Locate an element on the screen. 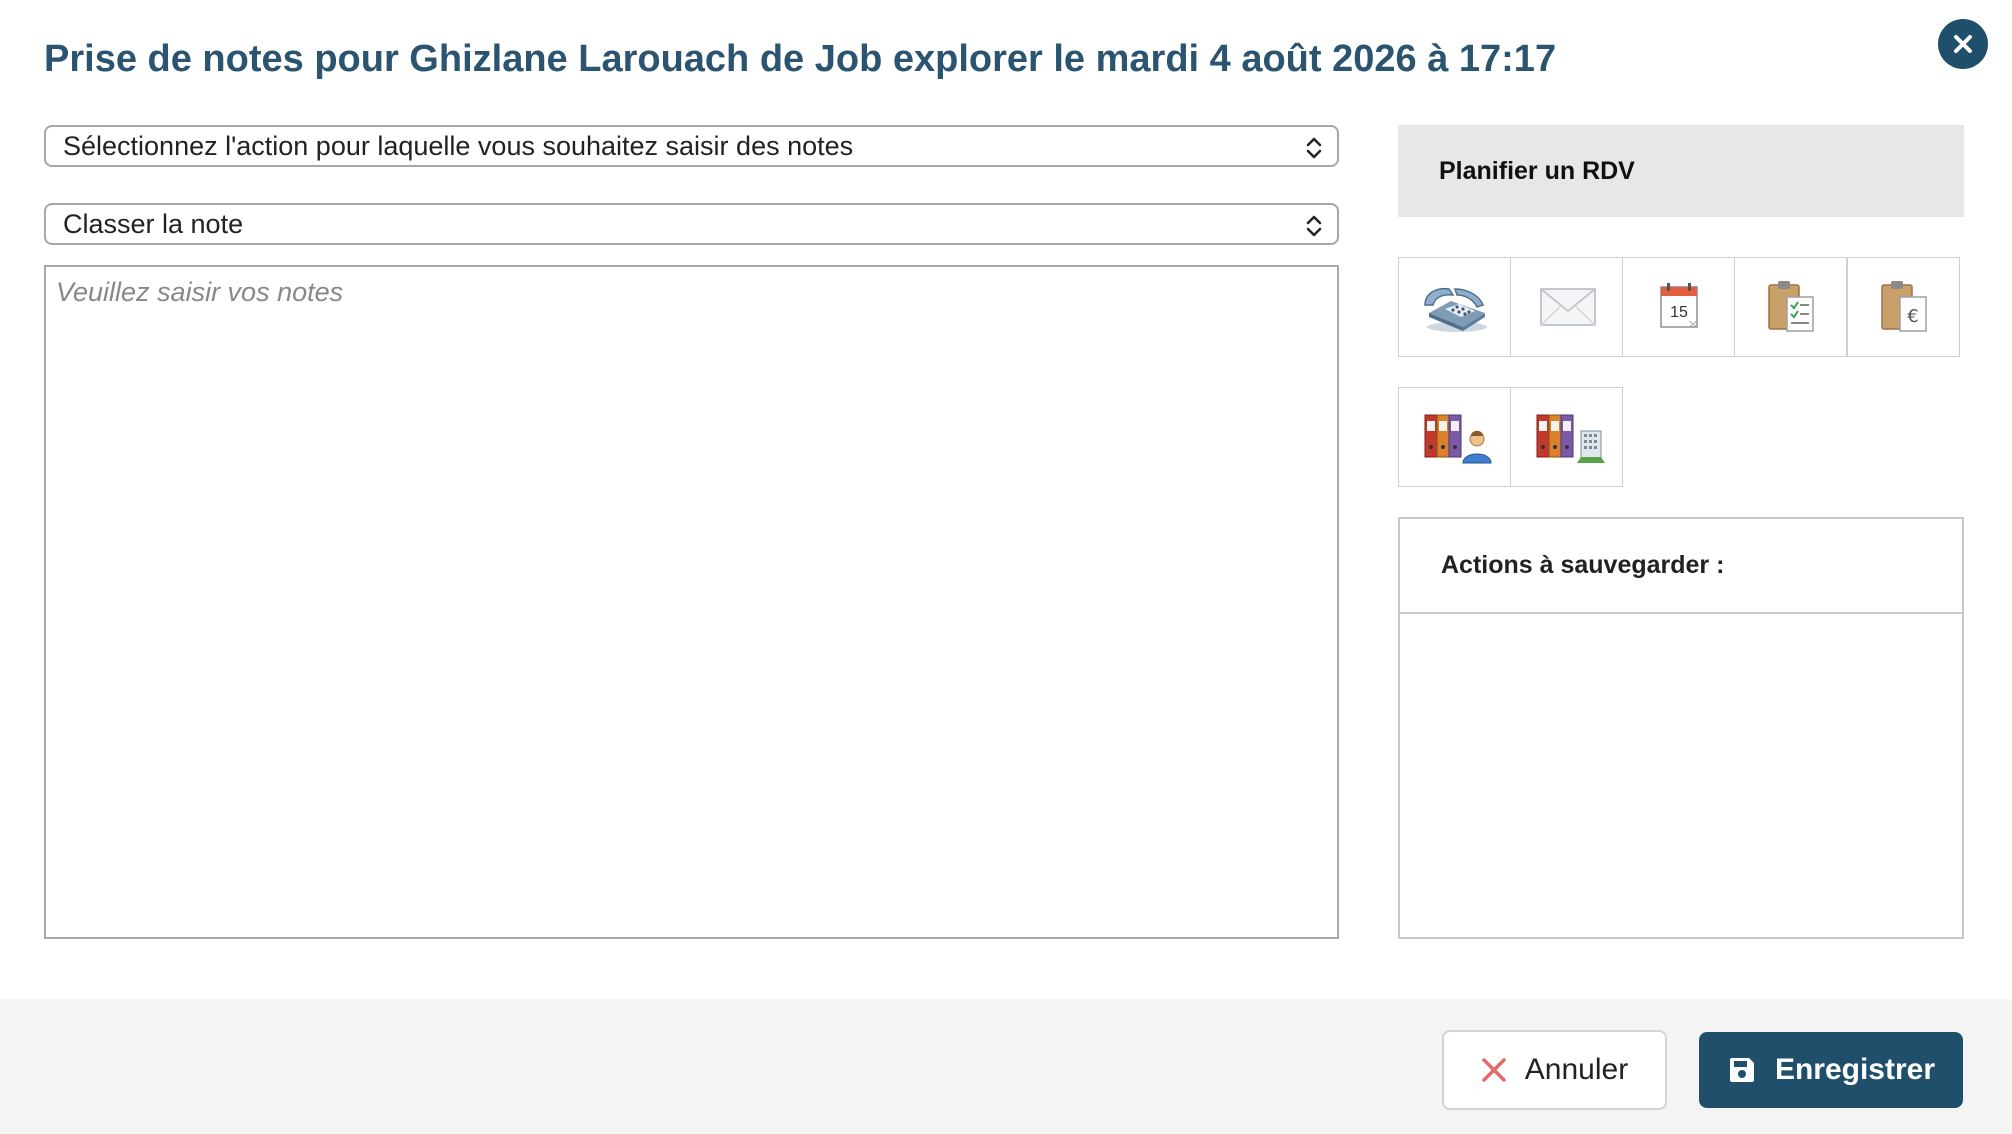  email-button is located at coordinates (1566, 307).